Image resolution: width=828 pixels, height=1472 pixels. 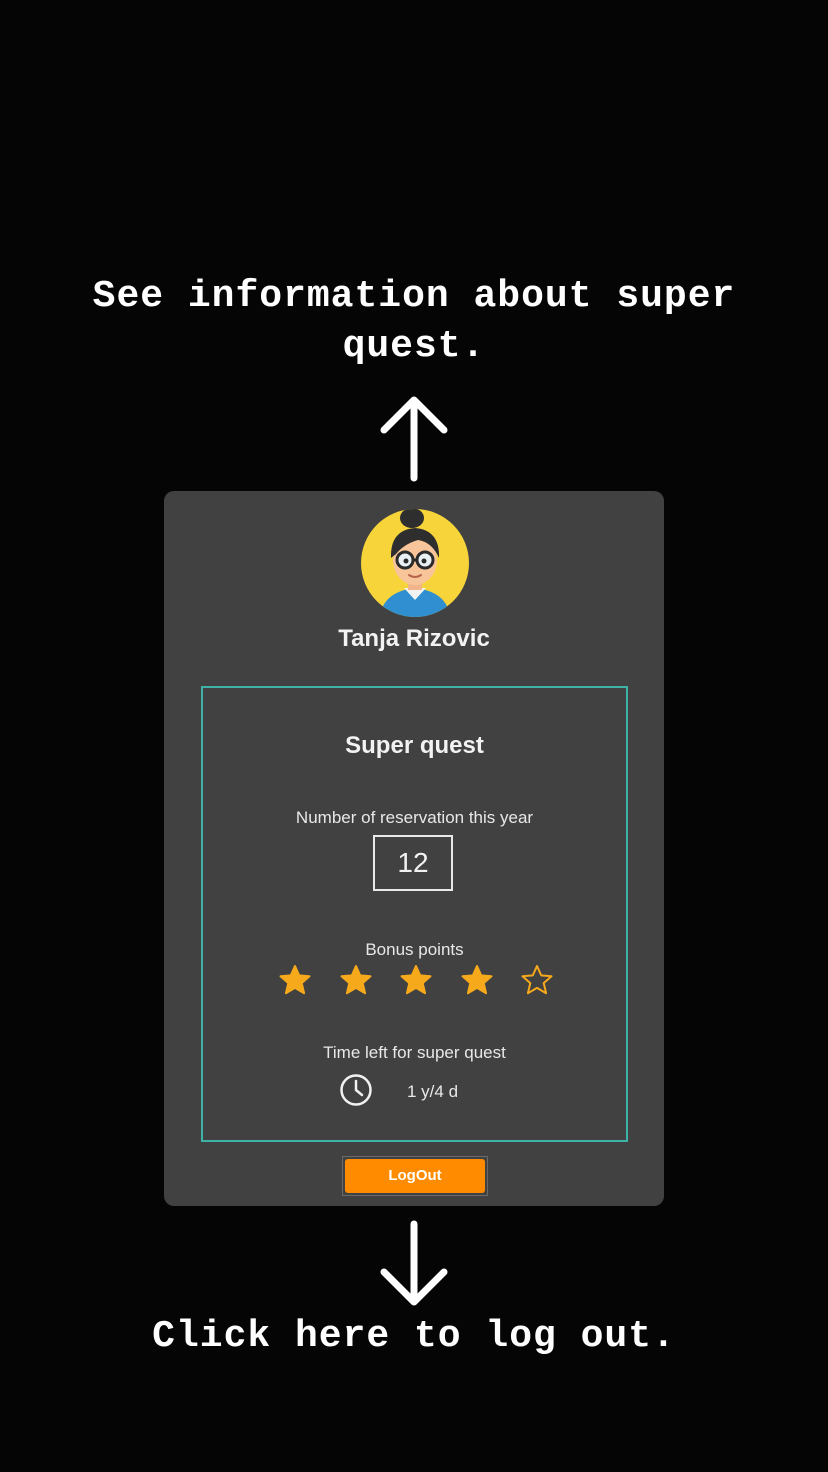 I want to click on reservations-count: 12, so click(x=413, y=863).